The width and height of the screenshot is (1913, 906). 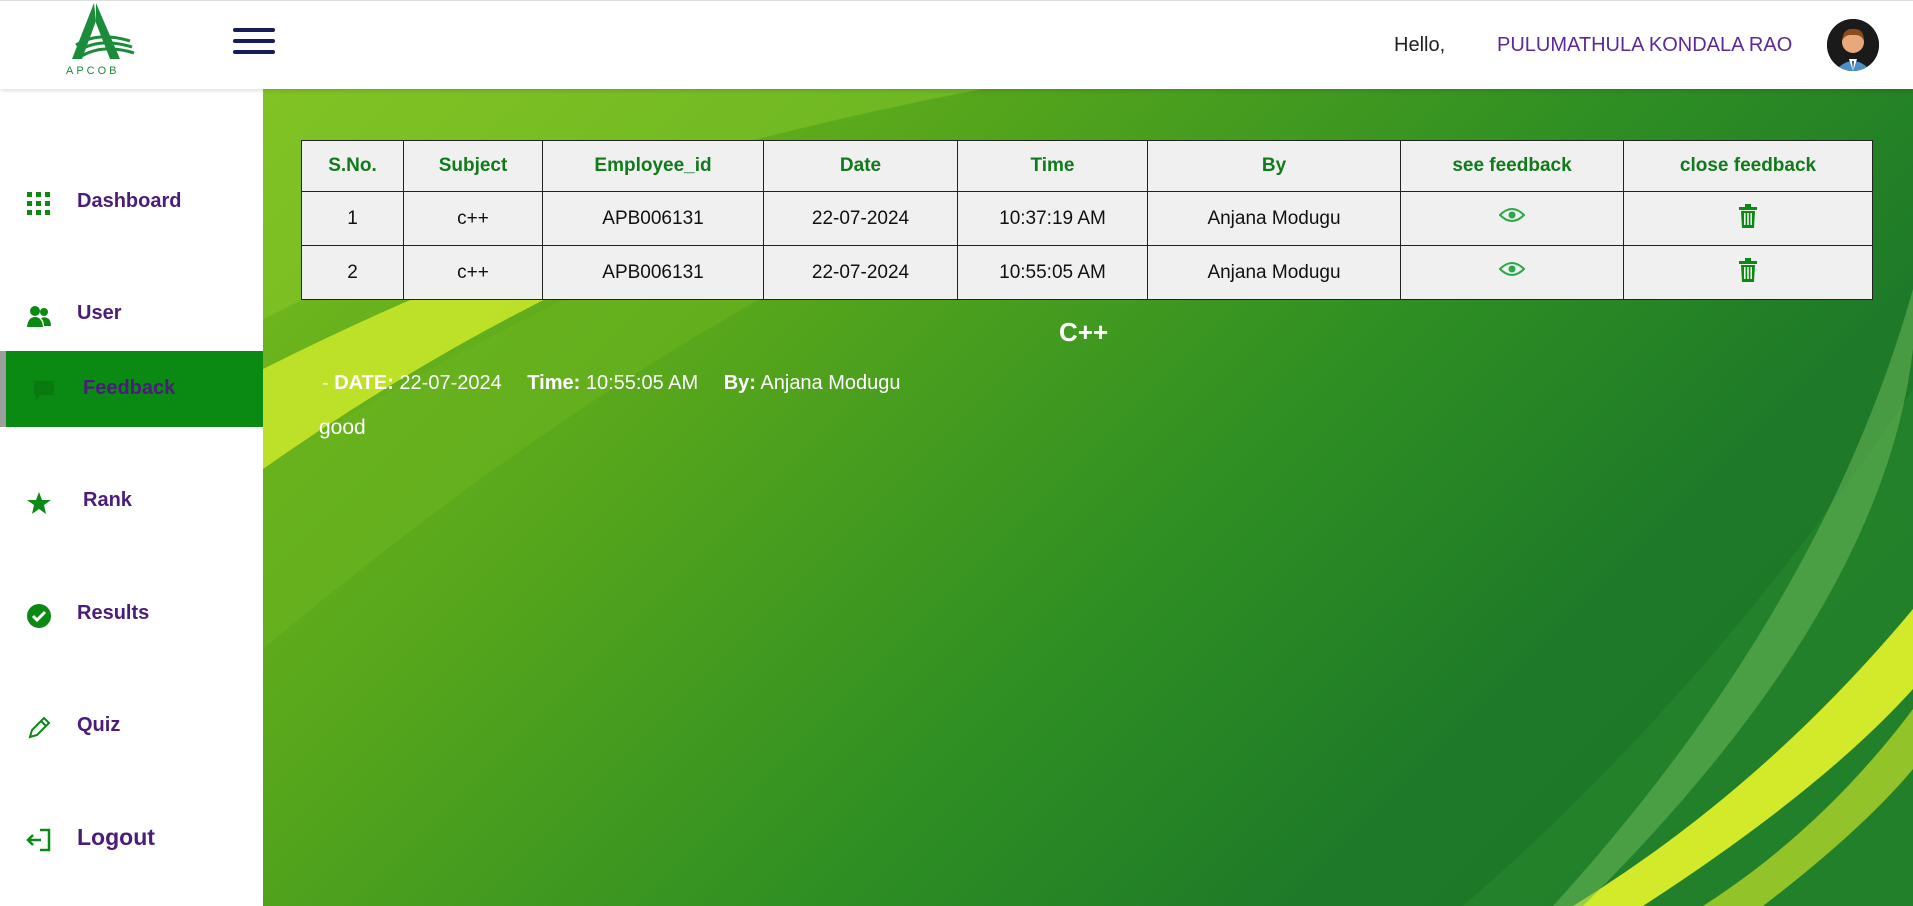 What do you see at coordinates (352, 272) in the screenshot?
I see `cell-sno: 2` at bounding box center [352, 272].